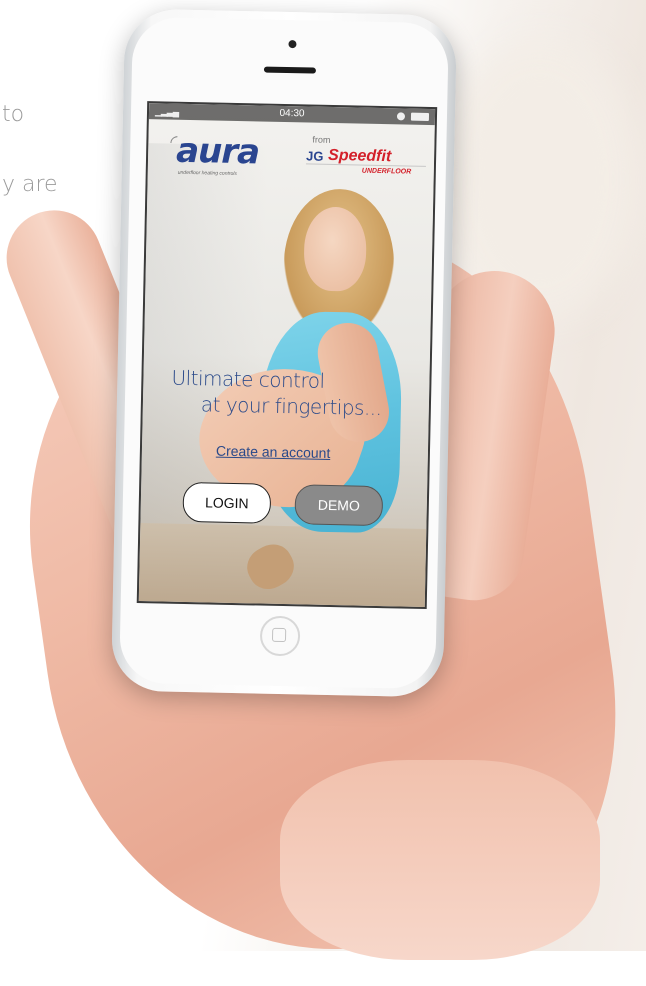 This screenshot has width=646, height=986. I want to click on home-button-square, so click(279, 635).